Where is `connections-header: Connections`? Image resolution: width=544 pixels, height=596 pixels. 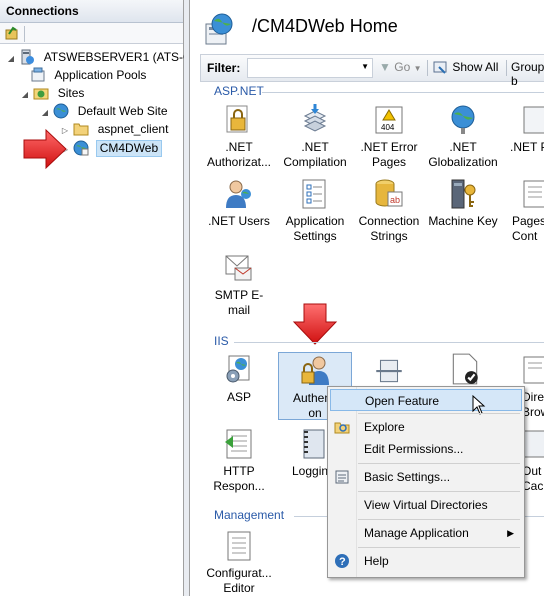 connections-header: Connections is located at coordinates (91, 11).